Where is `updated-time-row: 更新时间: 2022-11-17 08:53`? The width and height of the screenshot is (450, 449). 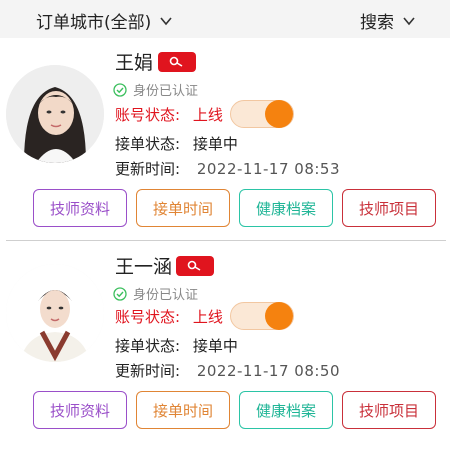 updated-time-row: 更新时间: 2022-11-17 08:53 is located at coordinates (227, 168).